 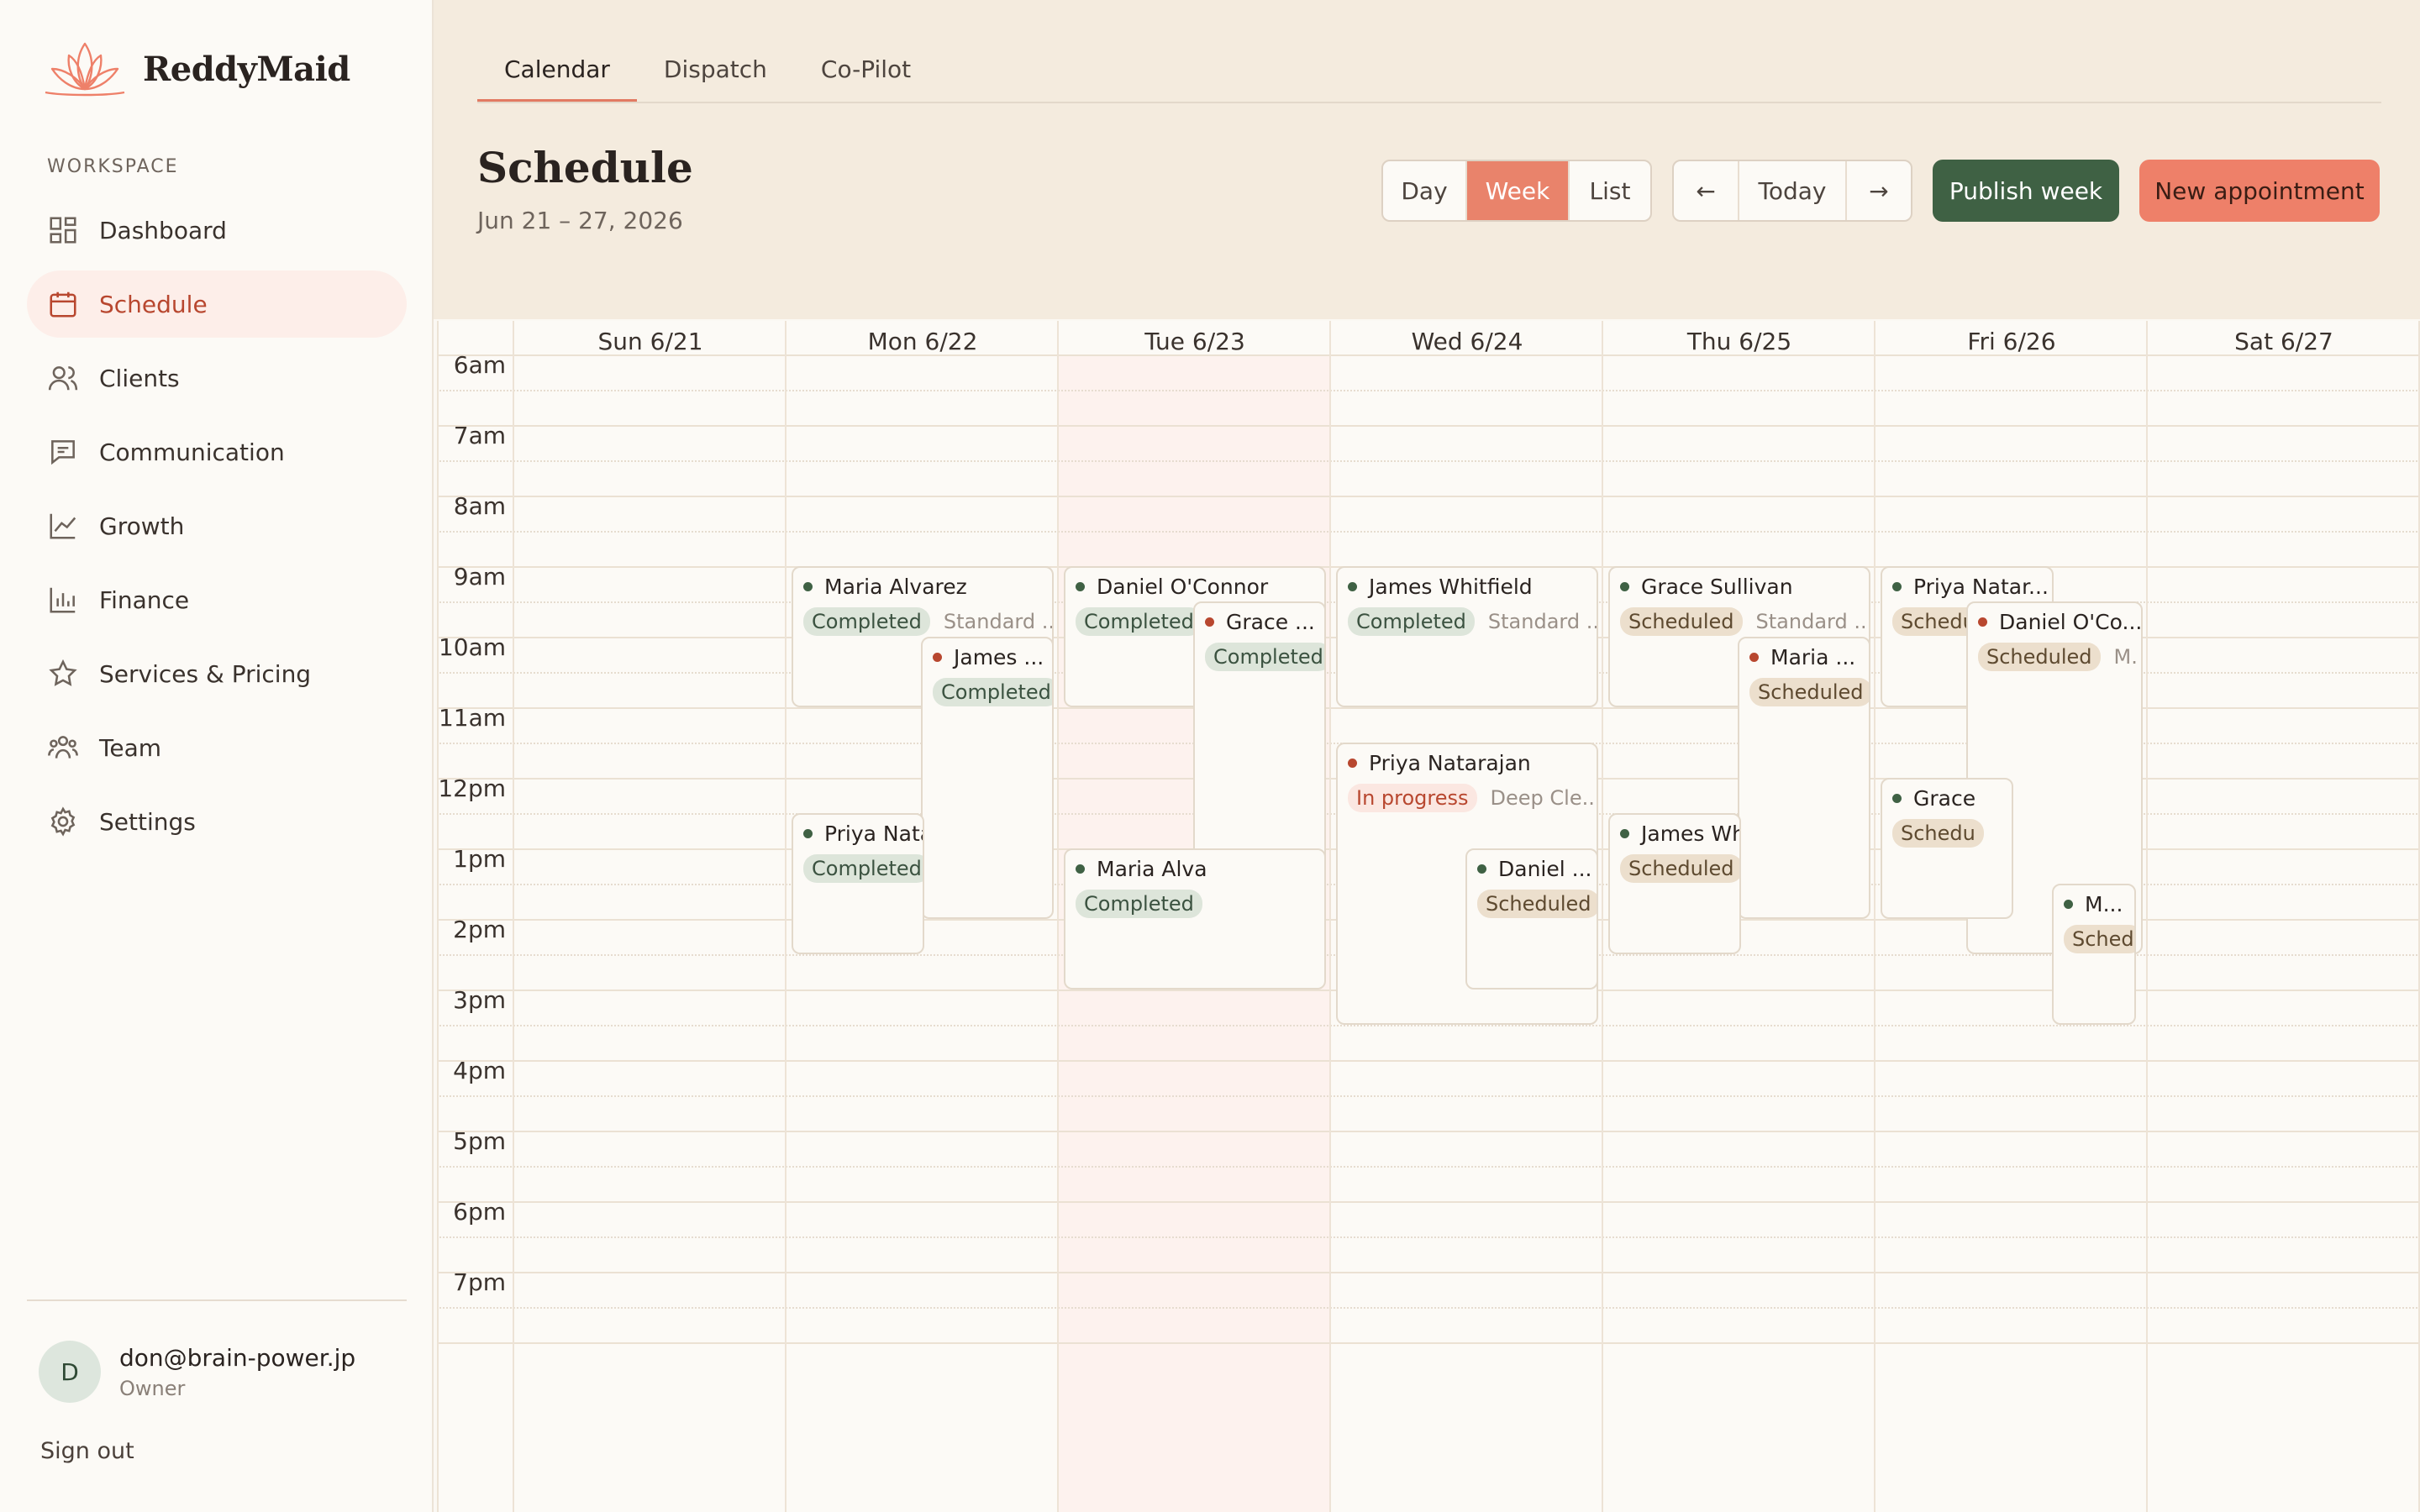 I want to click on sidebar-item-finance: Finance, so click(x=217, y=599).